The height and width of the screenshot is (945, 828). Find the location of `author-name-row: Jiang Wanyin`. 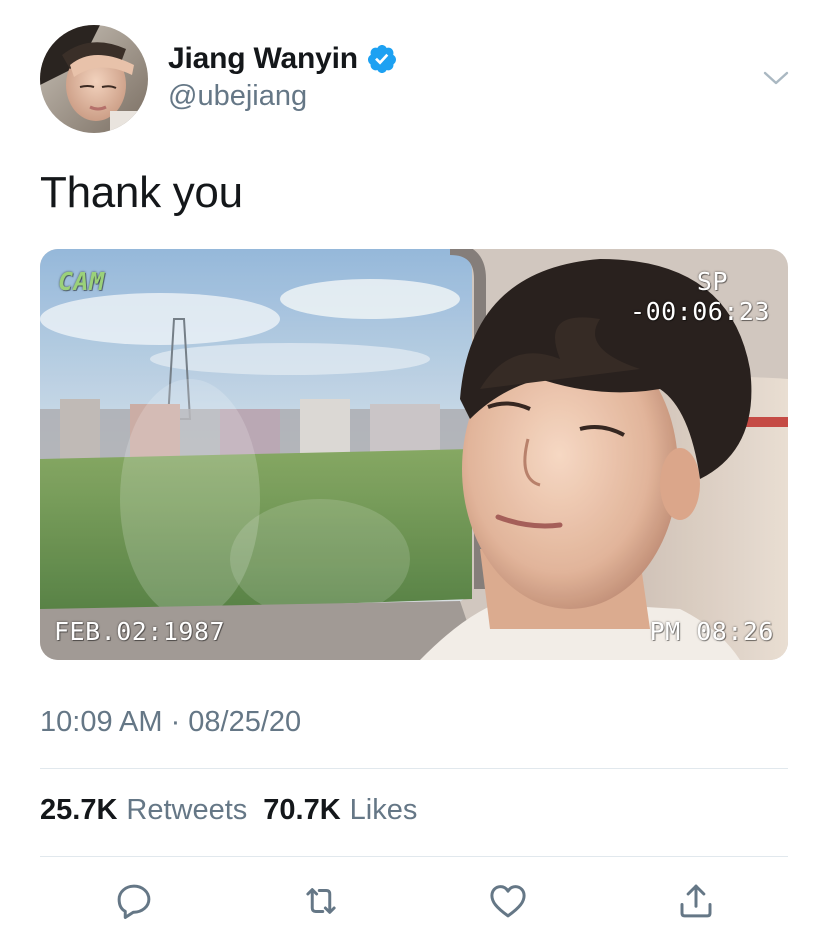

author-name-row: Jiang Wanyin is located at coordinates (283, 59).